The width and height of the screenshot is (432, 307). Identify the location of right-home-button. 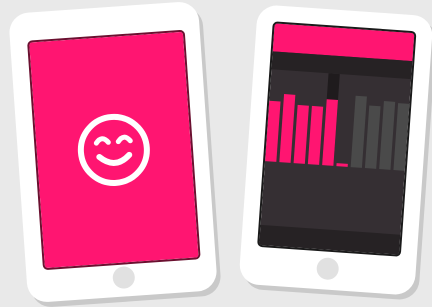
(327, 268).